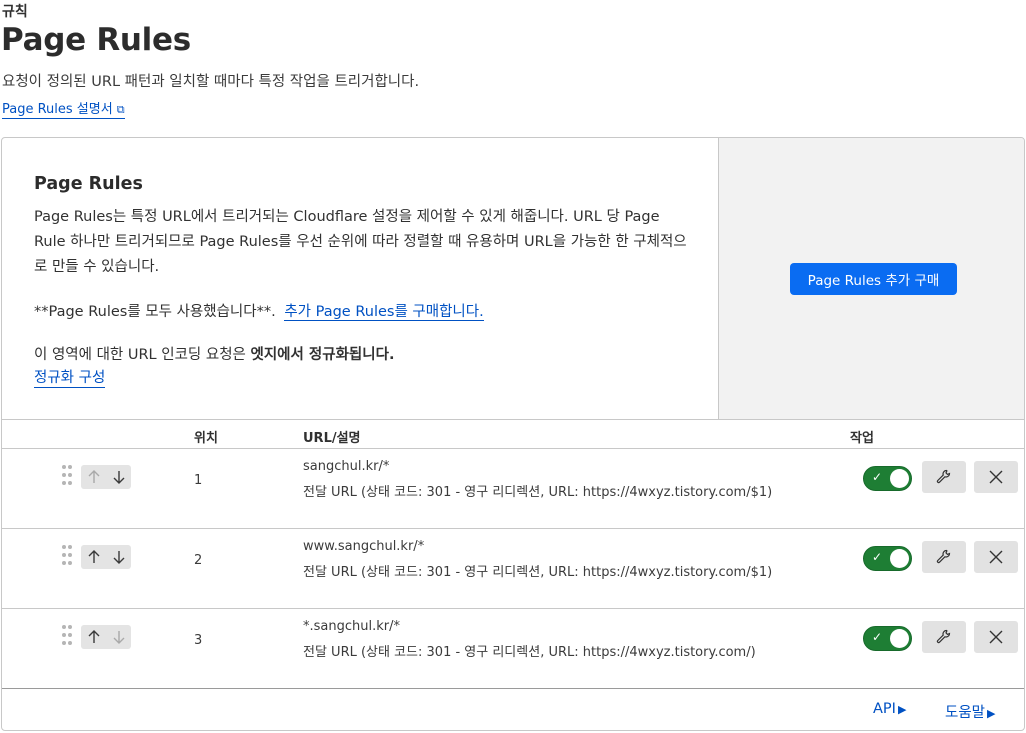 This screenshot has width=1026, height=733. What do you see at coordinates (88, 184) in the screenshot?
I see `info-title: Page Rules` at bounding box center [88, 184].